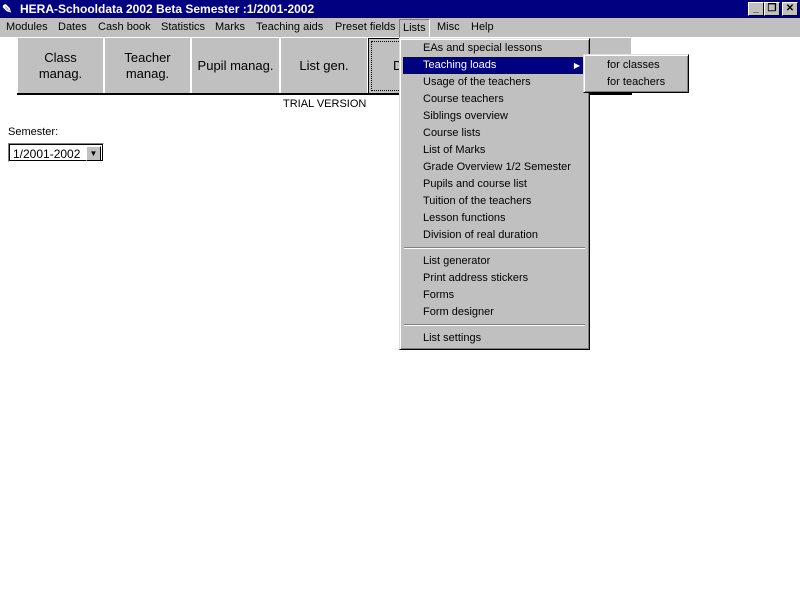  I want to click on menu-item-list-of-marks: List of Marks, so click(494, 150).